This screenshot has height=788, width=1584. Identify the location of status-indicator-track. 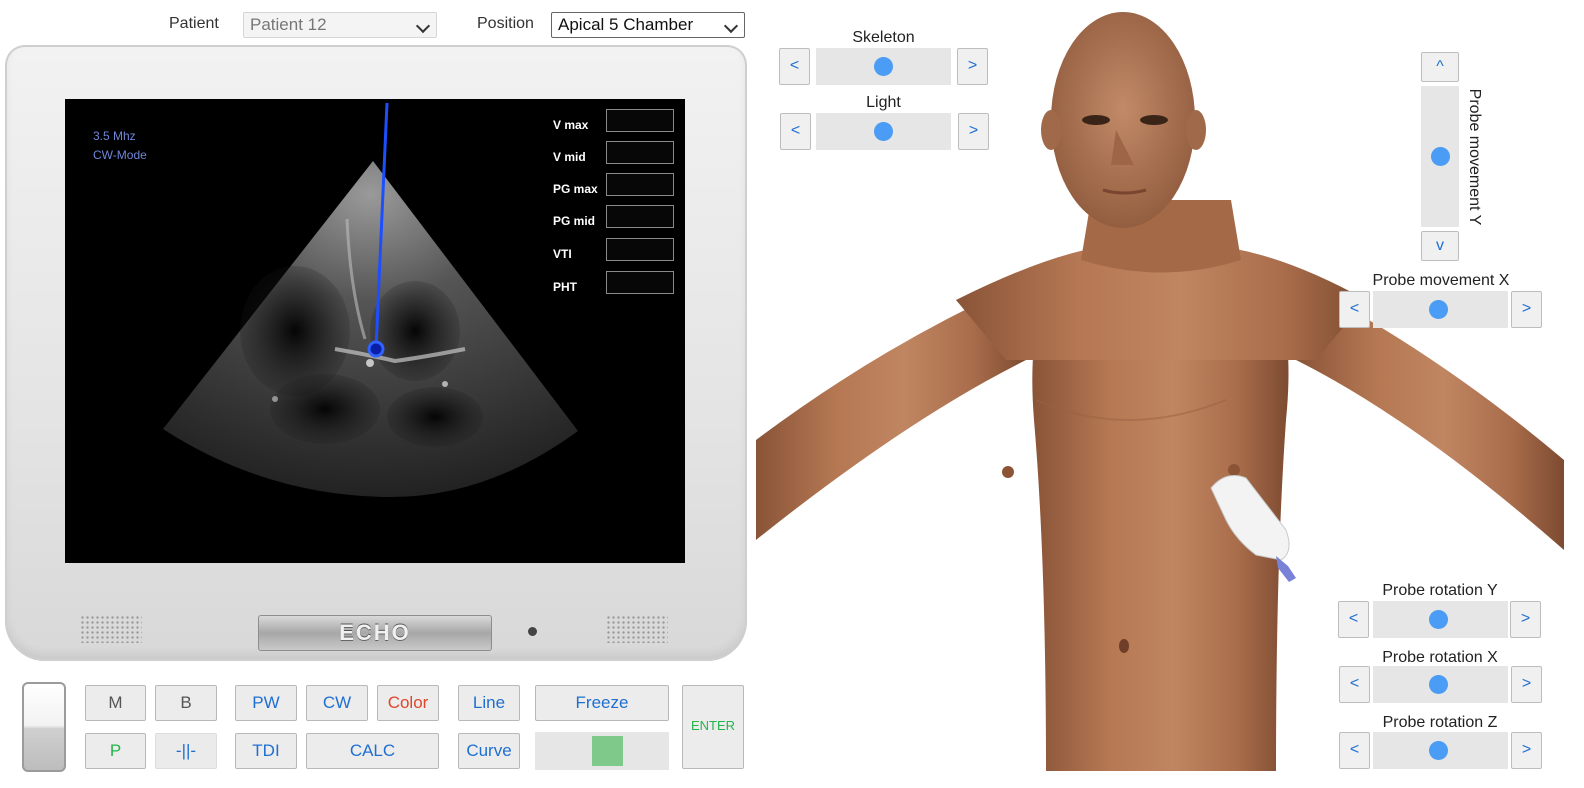
(602, 751).